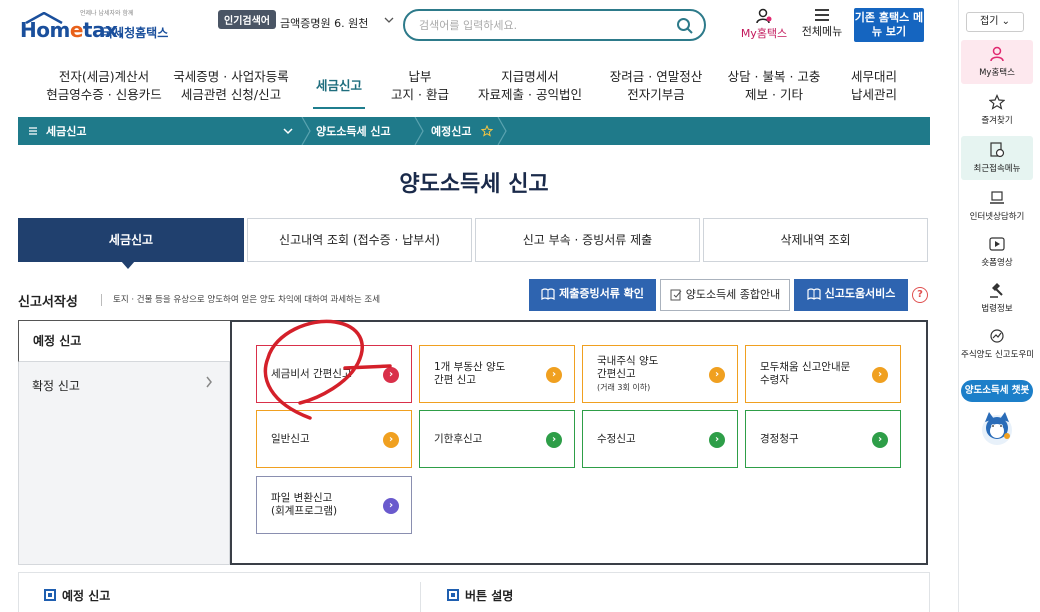 The width and height of the screenshot is (1040, 612). I want to click on search-icon, so click(685, 26).